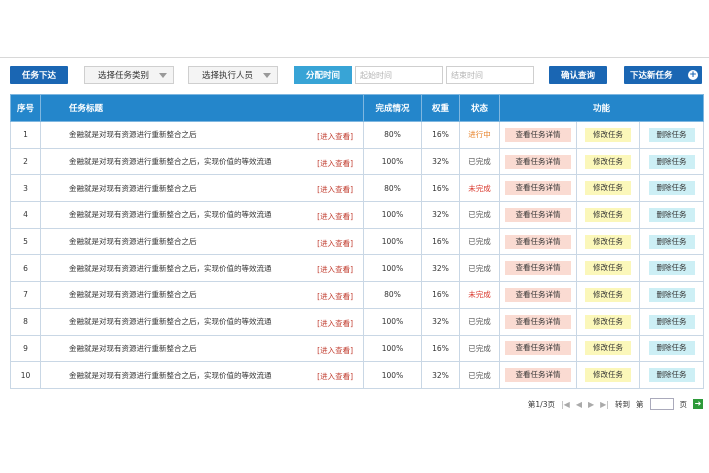 This screenshot has height=473, width=709. Describe the element at coordinates (357, 108) in the screenshot. I see `table-header-row: 序号 任务标题 完成情况 权重 状态 功能` at that location.